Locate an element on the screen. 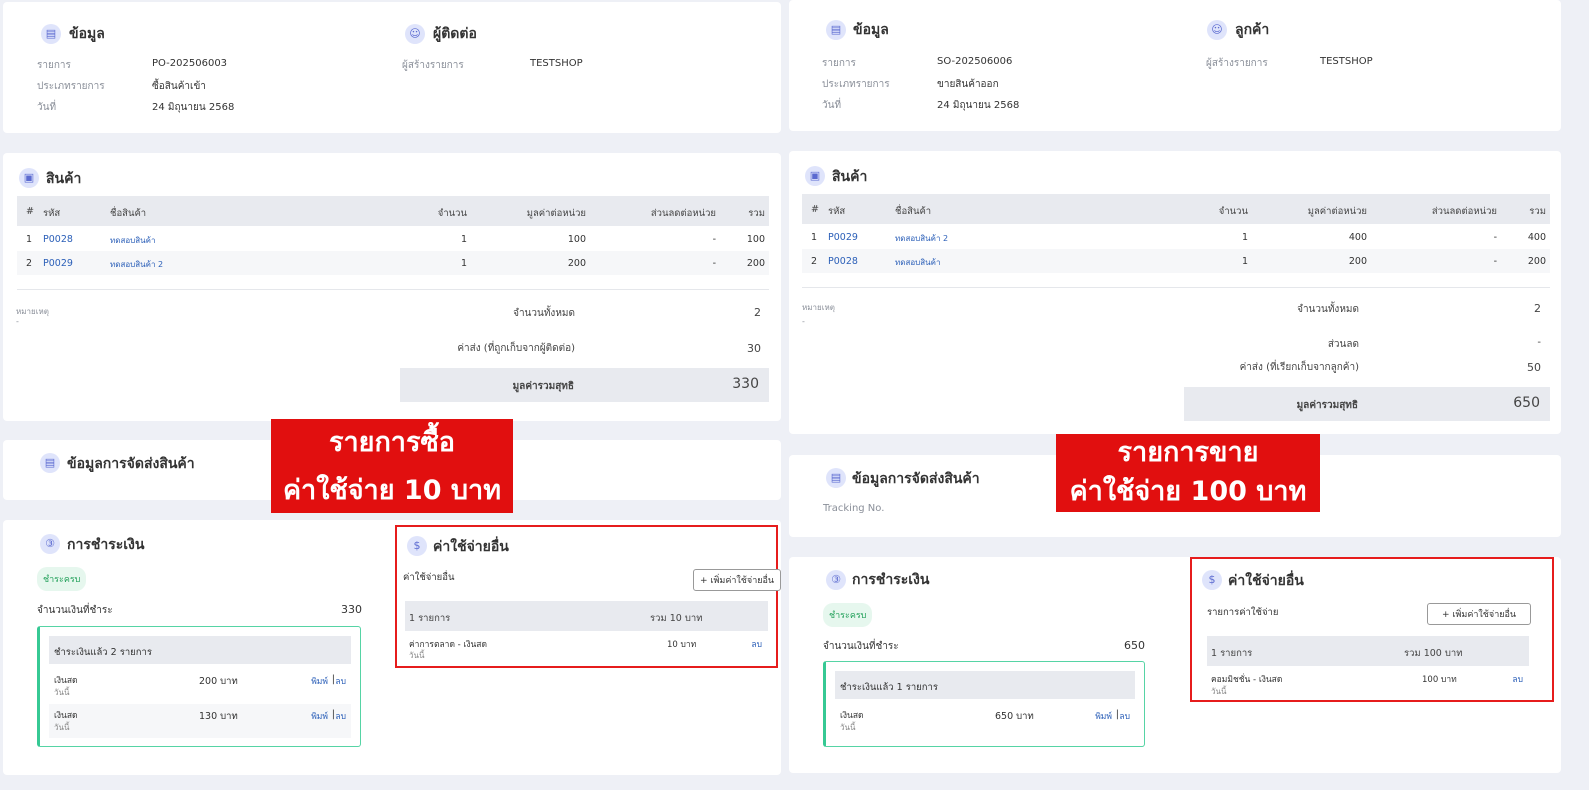 The height and width of the screenshot is (790, 1589). left-info-value-3: 24 มิถุนายน 2568 is located at coordinates (193, 107).